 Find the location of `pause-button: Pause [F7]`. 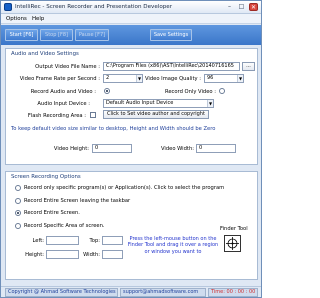

pause-button: Pause [F7] is located at coordinates (92, 35).